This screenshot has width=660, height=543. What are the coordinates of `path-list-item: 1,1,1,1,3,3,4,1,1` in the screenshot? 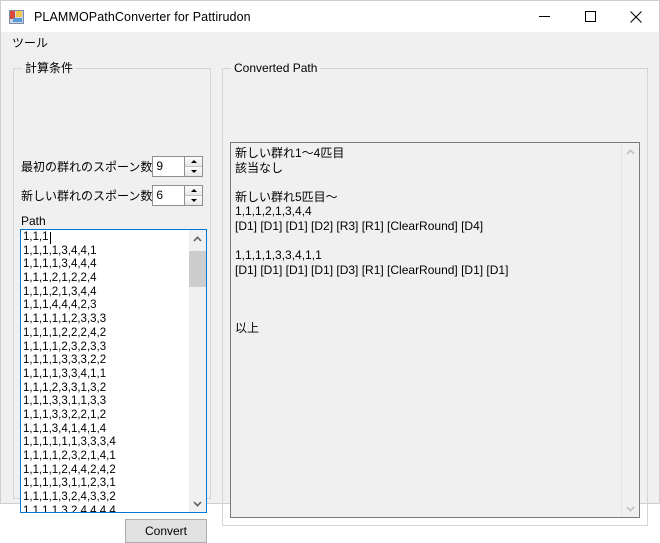 It's located at (106, 375).